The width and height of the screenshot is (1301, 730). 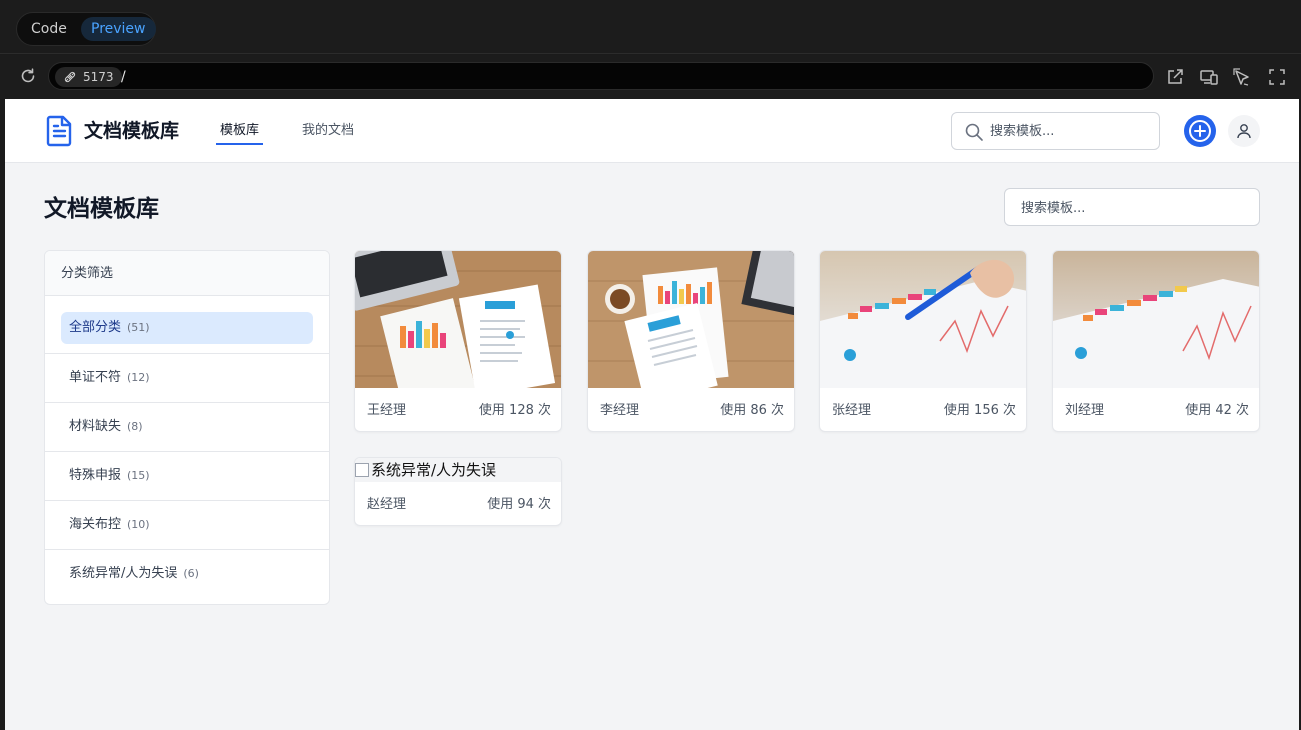 I want to click on card-usage-count: 使用 128 次, so click(x=514, y=410).